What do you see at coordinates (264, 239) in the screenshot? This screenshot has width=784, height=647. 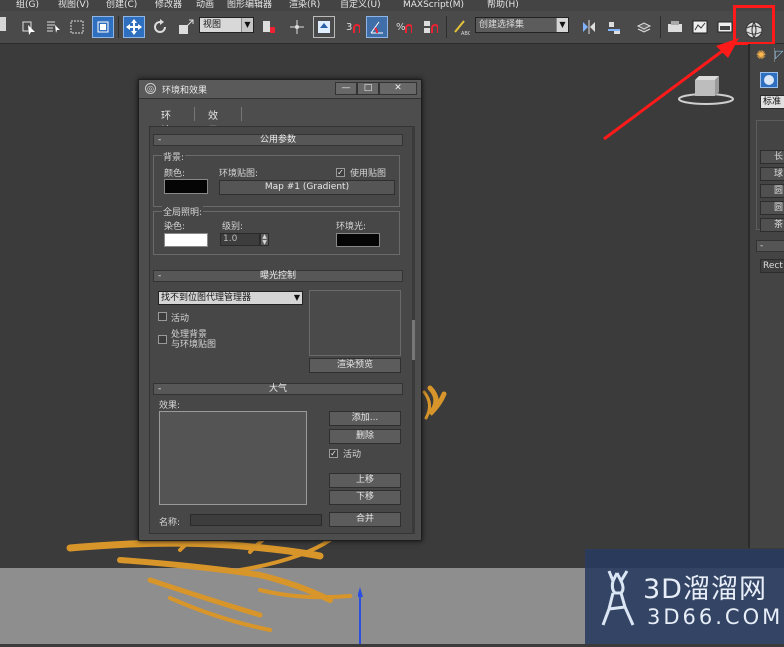 I see `level-spinner-arrows-icon: ▲ ▼` at bounding box center [264, 239].